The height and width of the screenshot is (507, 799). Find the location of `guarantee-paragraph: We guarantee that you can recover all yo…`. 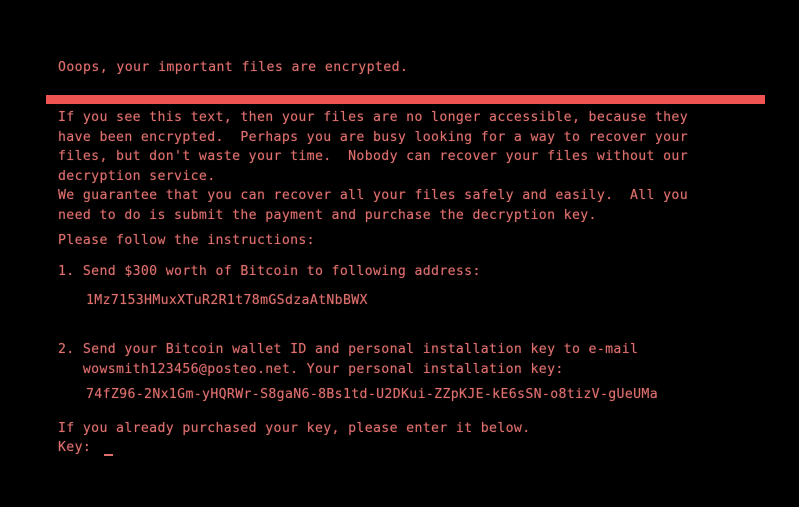

guarantee-paragraph: We guarantee that you can recover all yo… is located at coordinates (373, 205).